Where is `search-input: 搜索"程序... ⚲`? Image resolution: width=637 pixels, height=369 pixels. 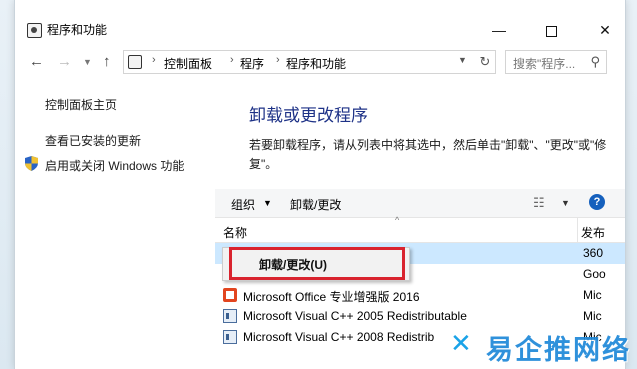 search-input: 搜索"程序... ⚲ is located at coordinates (556, 62).